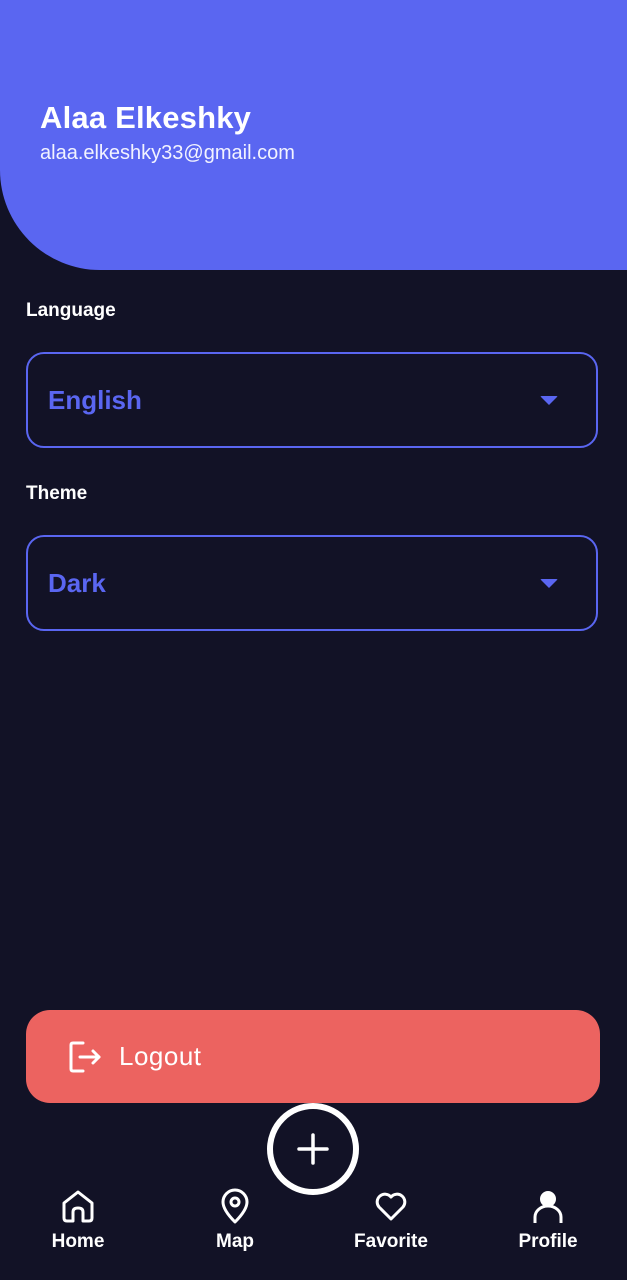 The width and height of the screenshot is (627, 1280). What do you see at coordinates (391, 1241) in the screenshot?
I see `nav-label-favorite: Favorite` at bounding box center [391, 1241].